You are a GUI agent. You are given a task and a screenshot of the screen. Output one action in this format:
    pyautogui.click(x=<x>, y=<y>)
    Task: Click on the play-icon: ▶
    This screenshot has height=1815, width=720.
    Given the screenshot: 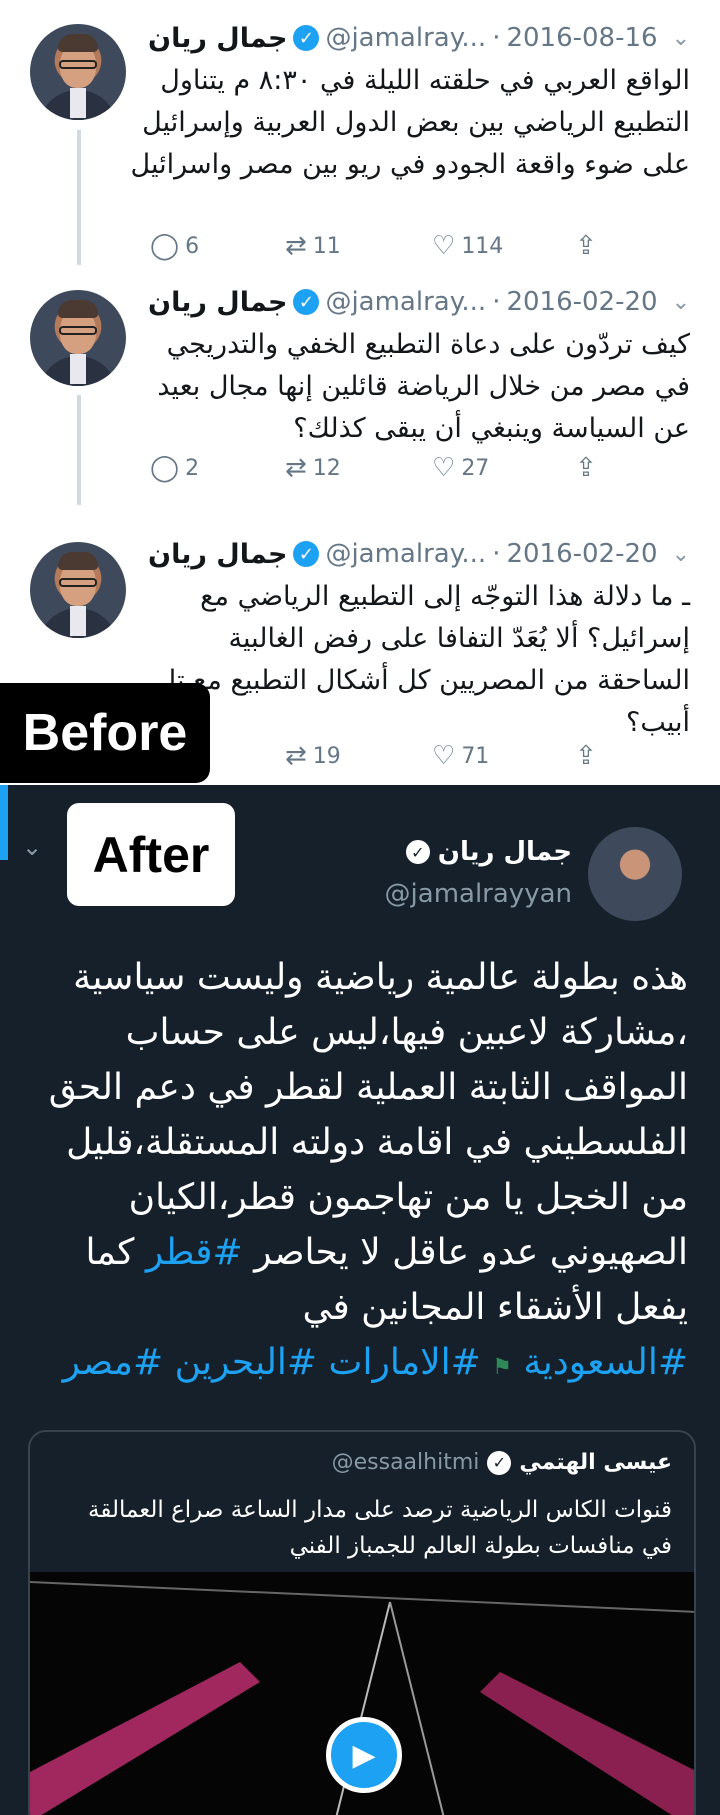 What is the action you would take?
    pyautogui.click(x=364, y=1755)
    